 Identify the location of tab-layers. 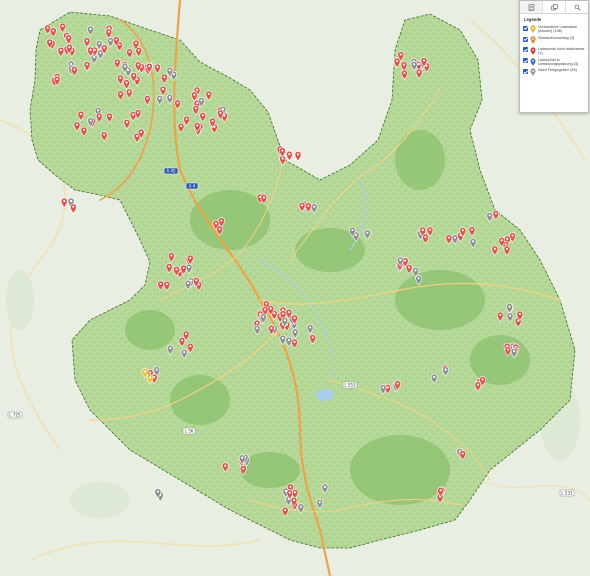
(554, 7).